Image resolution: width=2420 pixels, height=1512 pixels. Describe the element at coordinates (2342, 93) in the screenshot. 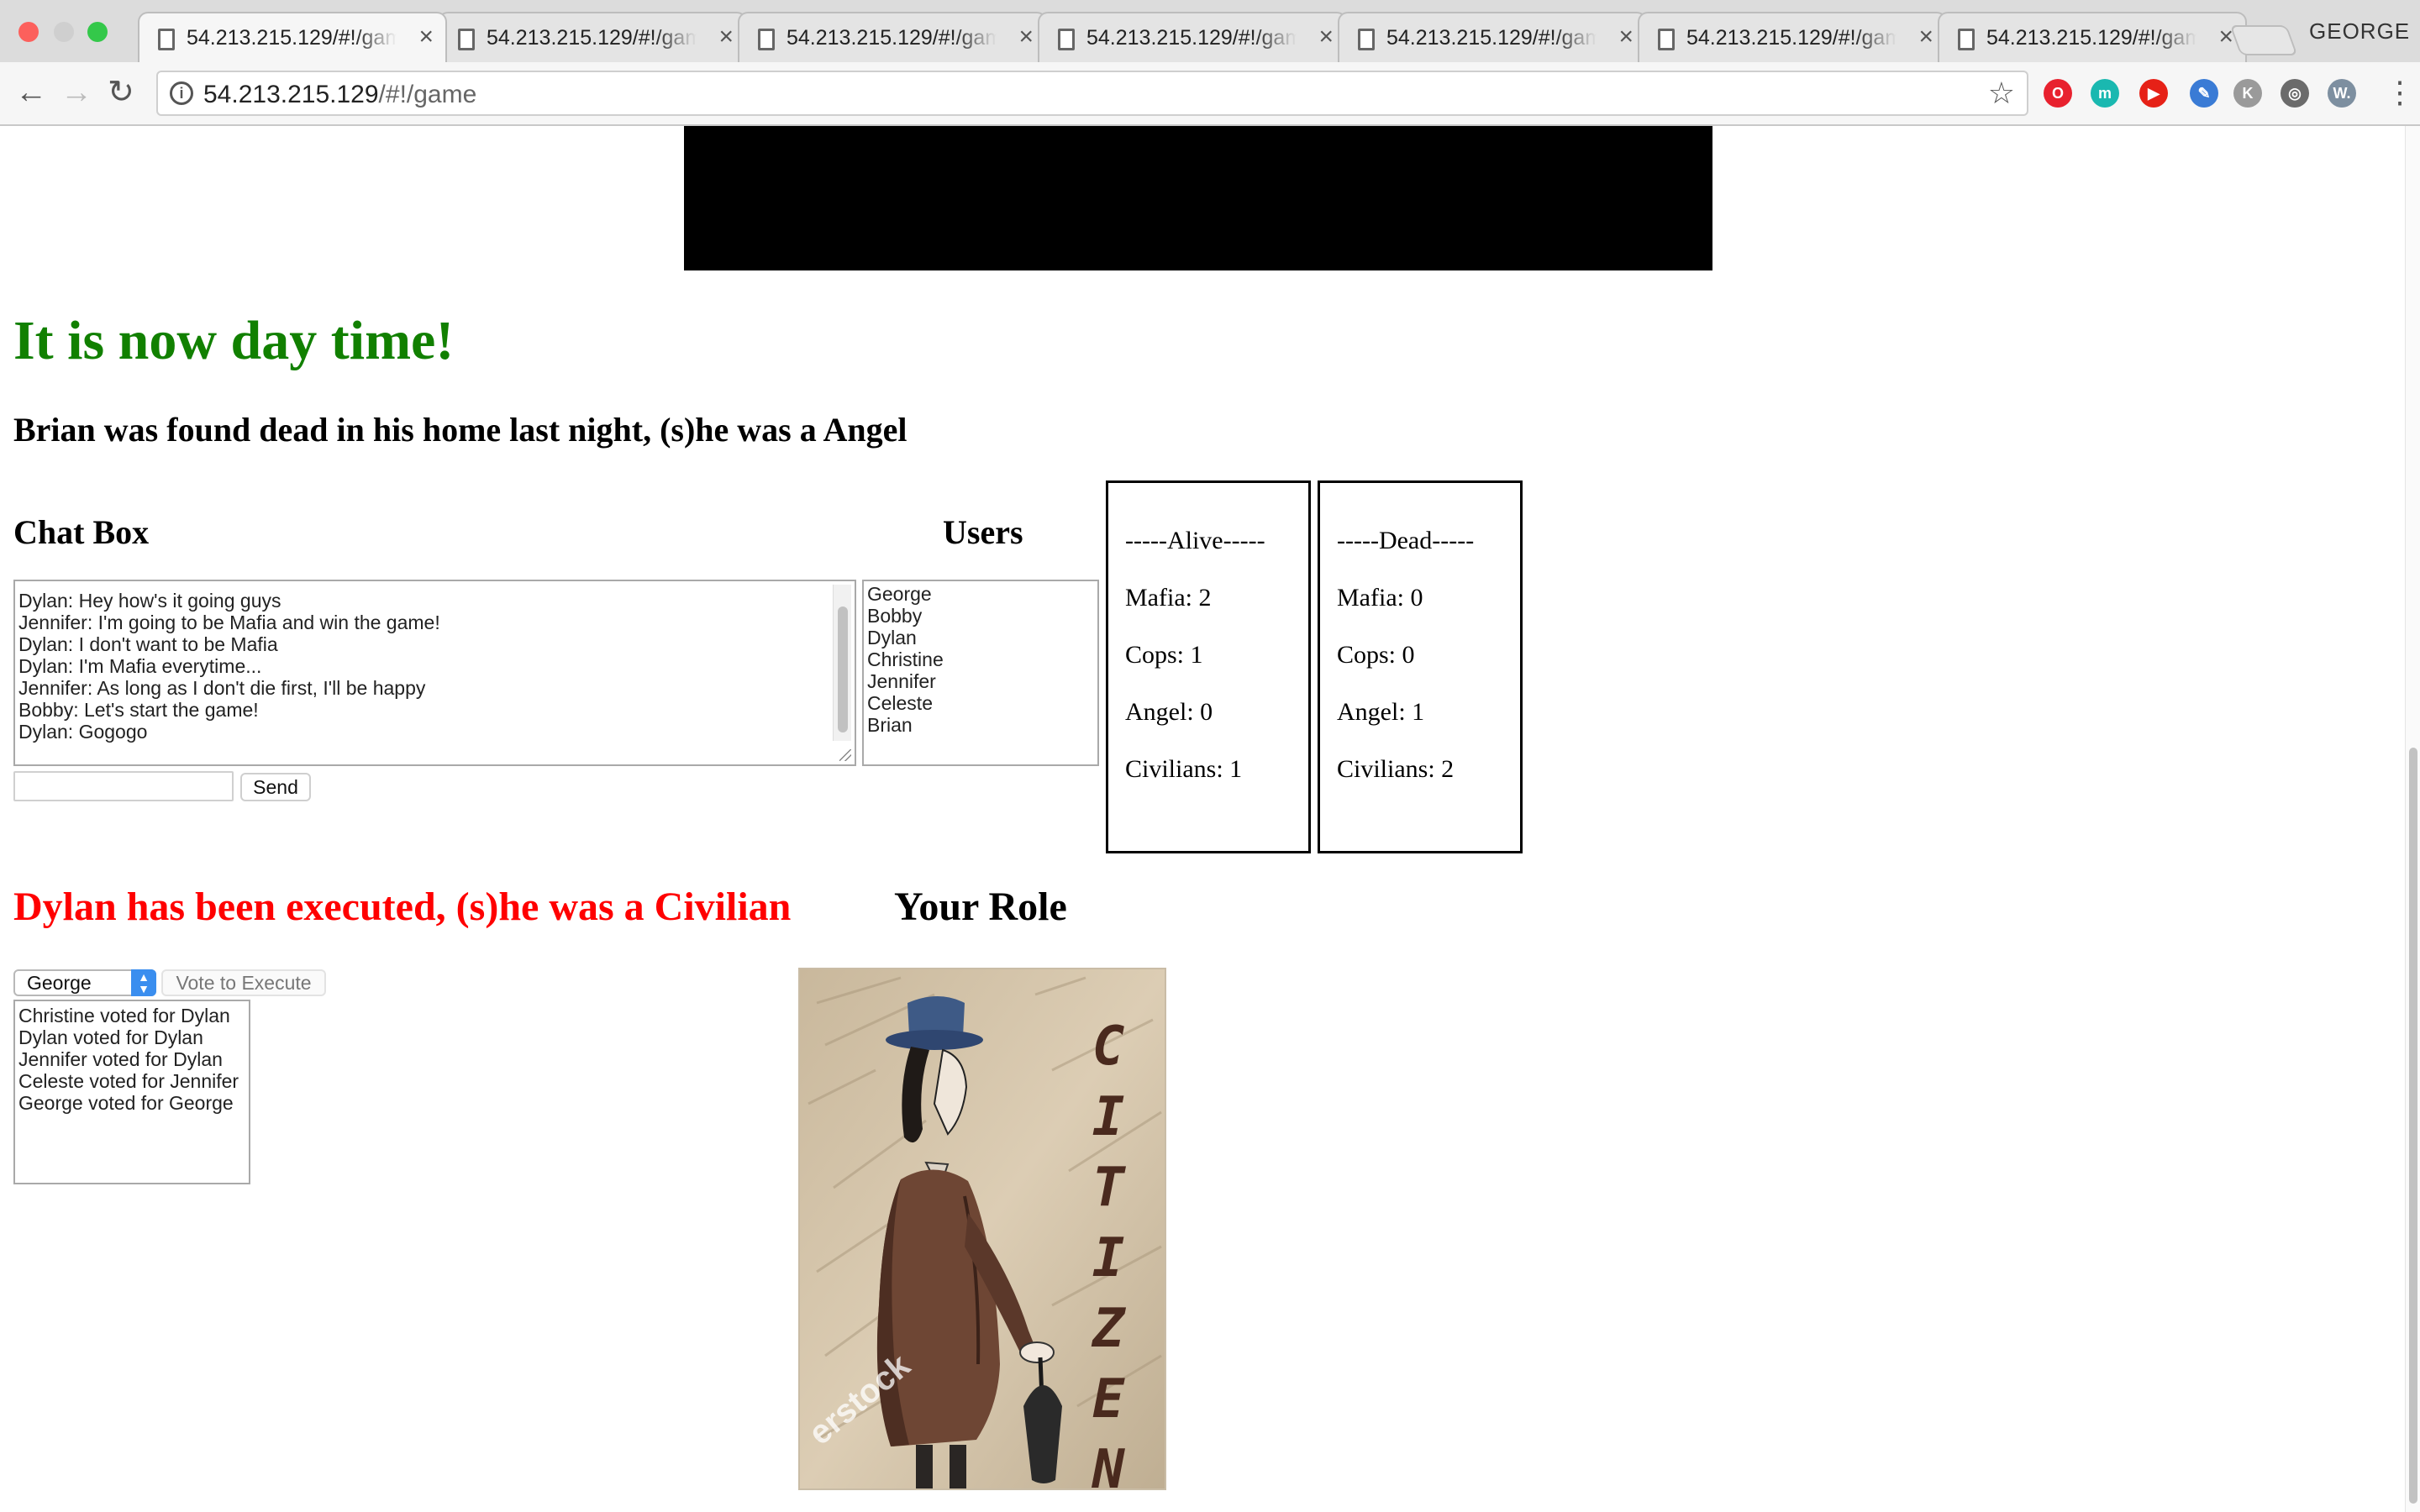

I see `w-extension-icon: W.` at that location.